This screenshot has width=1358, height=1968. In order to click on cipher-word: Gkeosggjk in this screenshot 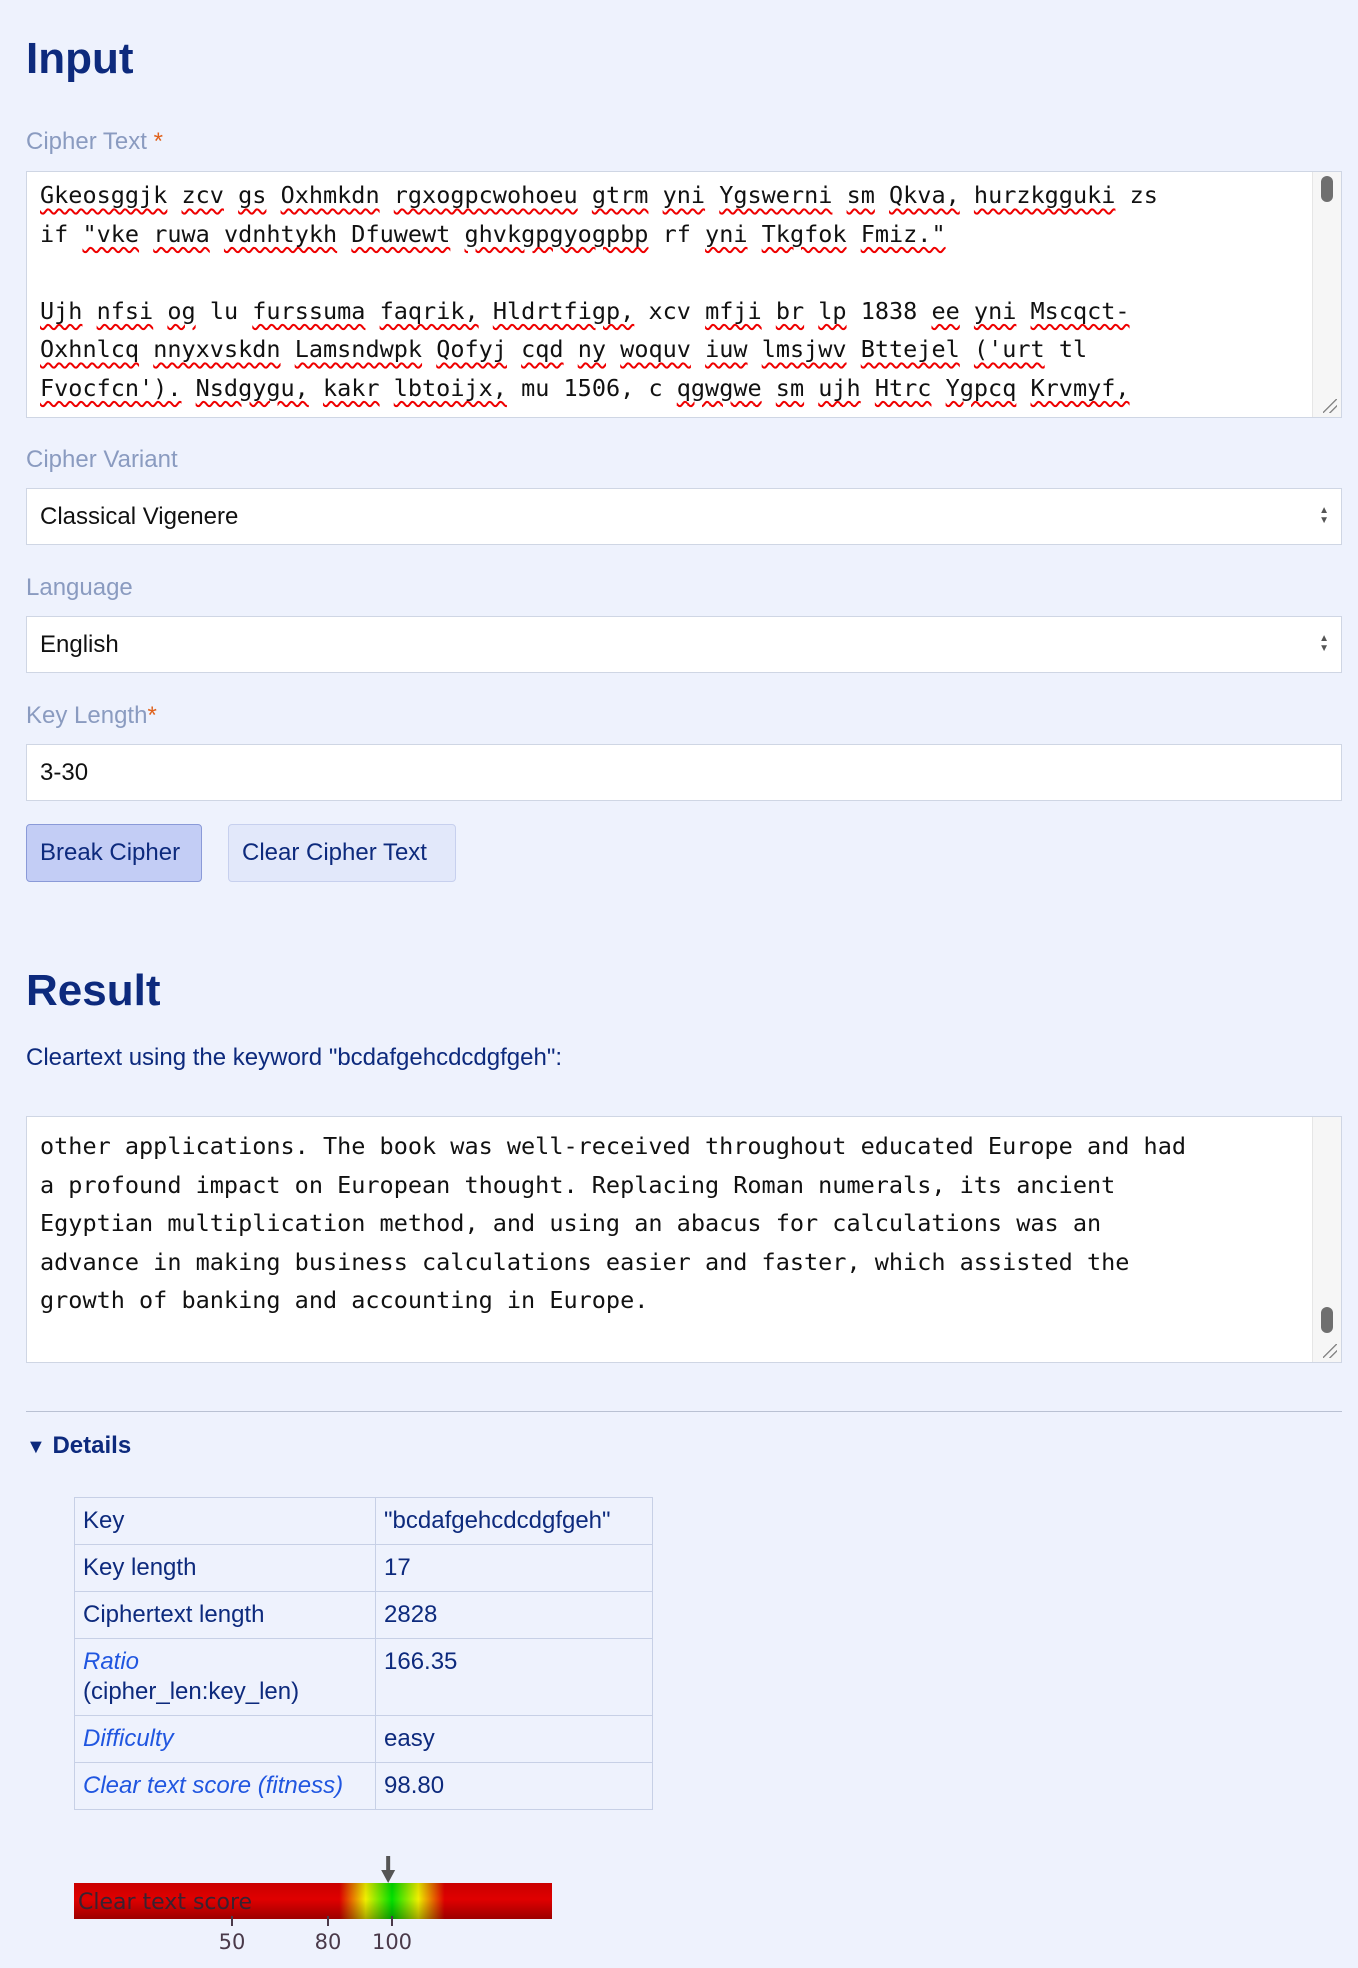, I will do `click(104, 195)`.